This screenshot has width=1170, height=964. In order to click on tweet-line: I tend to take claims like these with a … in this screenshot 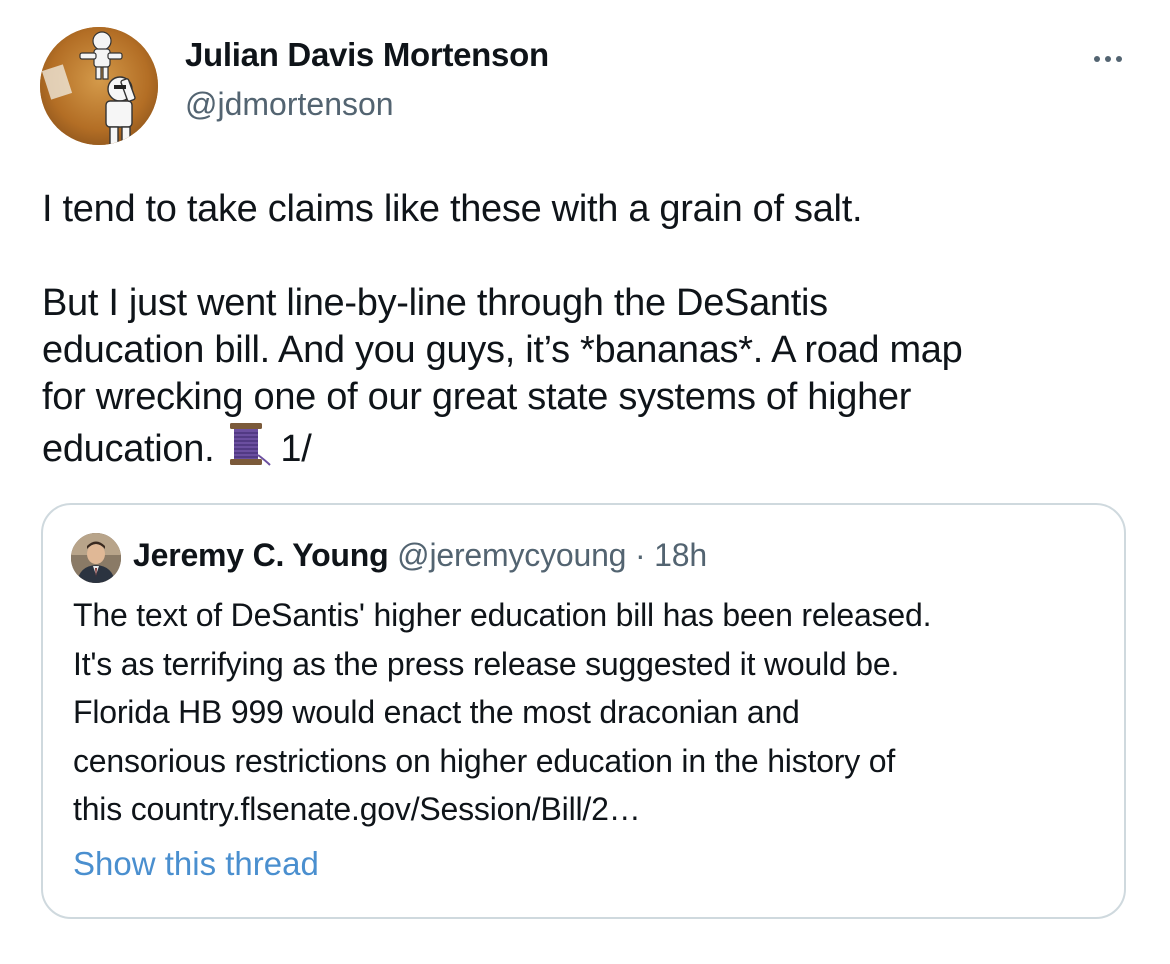, I will do `click(452, 209)`.